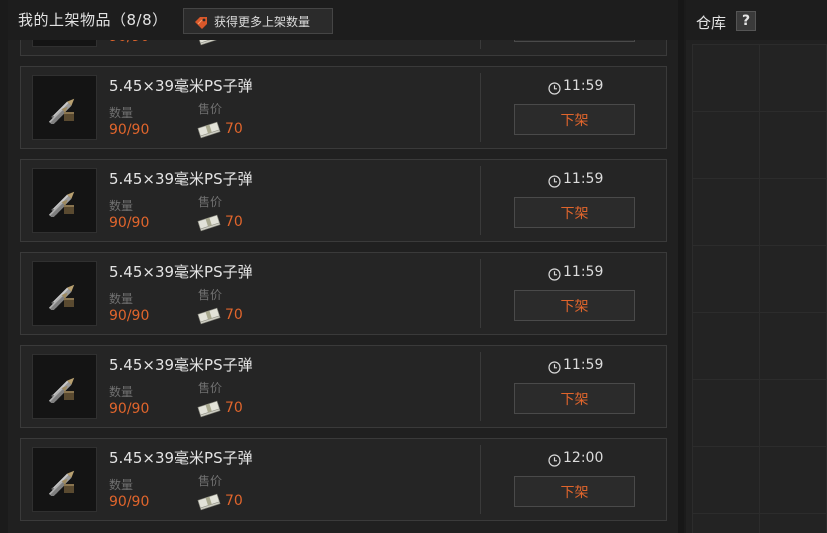  What do you see at coordinates (93, 20) in the screenshot?
I see `page-title: 我的上架物品（8/8）` at bounding box center [93, 20].